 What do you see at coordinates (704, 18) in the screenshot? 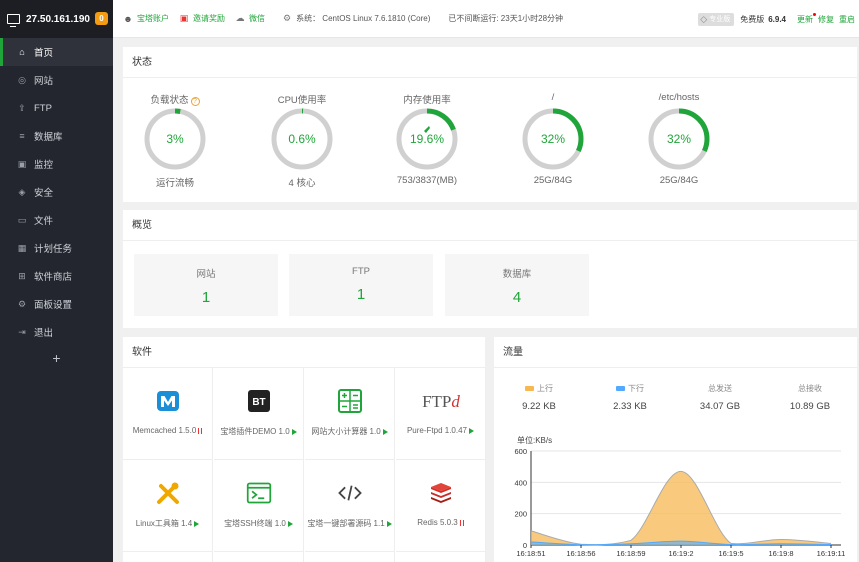
I see `diamond-icon: ◇` at bounding box center [704, 18].